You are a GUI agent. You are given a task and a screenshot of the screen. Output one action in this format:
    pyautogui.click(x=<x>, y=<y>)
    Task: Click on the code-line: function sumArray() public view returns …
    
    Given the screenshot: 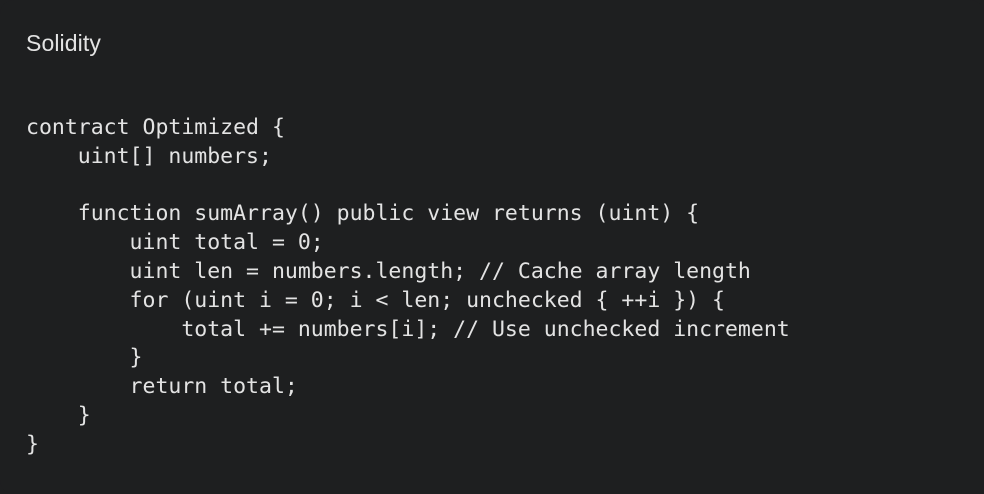 What is the action you would take?
    pyautogui.click(x=363, y=214)
    